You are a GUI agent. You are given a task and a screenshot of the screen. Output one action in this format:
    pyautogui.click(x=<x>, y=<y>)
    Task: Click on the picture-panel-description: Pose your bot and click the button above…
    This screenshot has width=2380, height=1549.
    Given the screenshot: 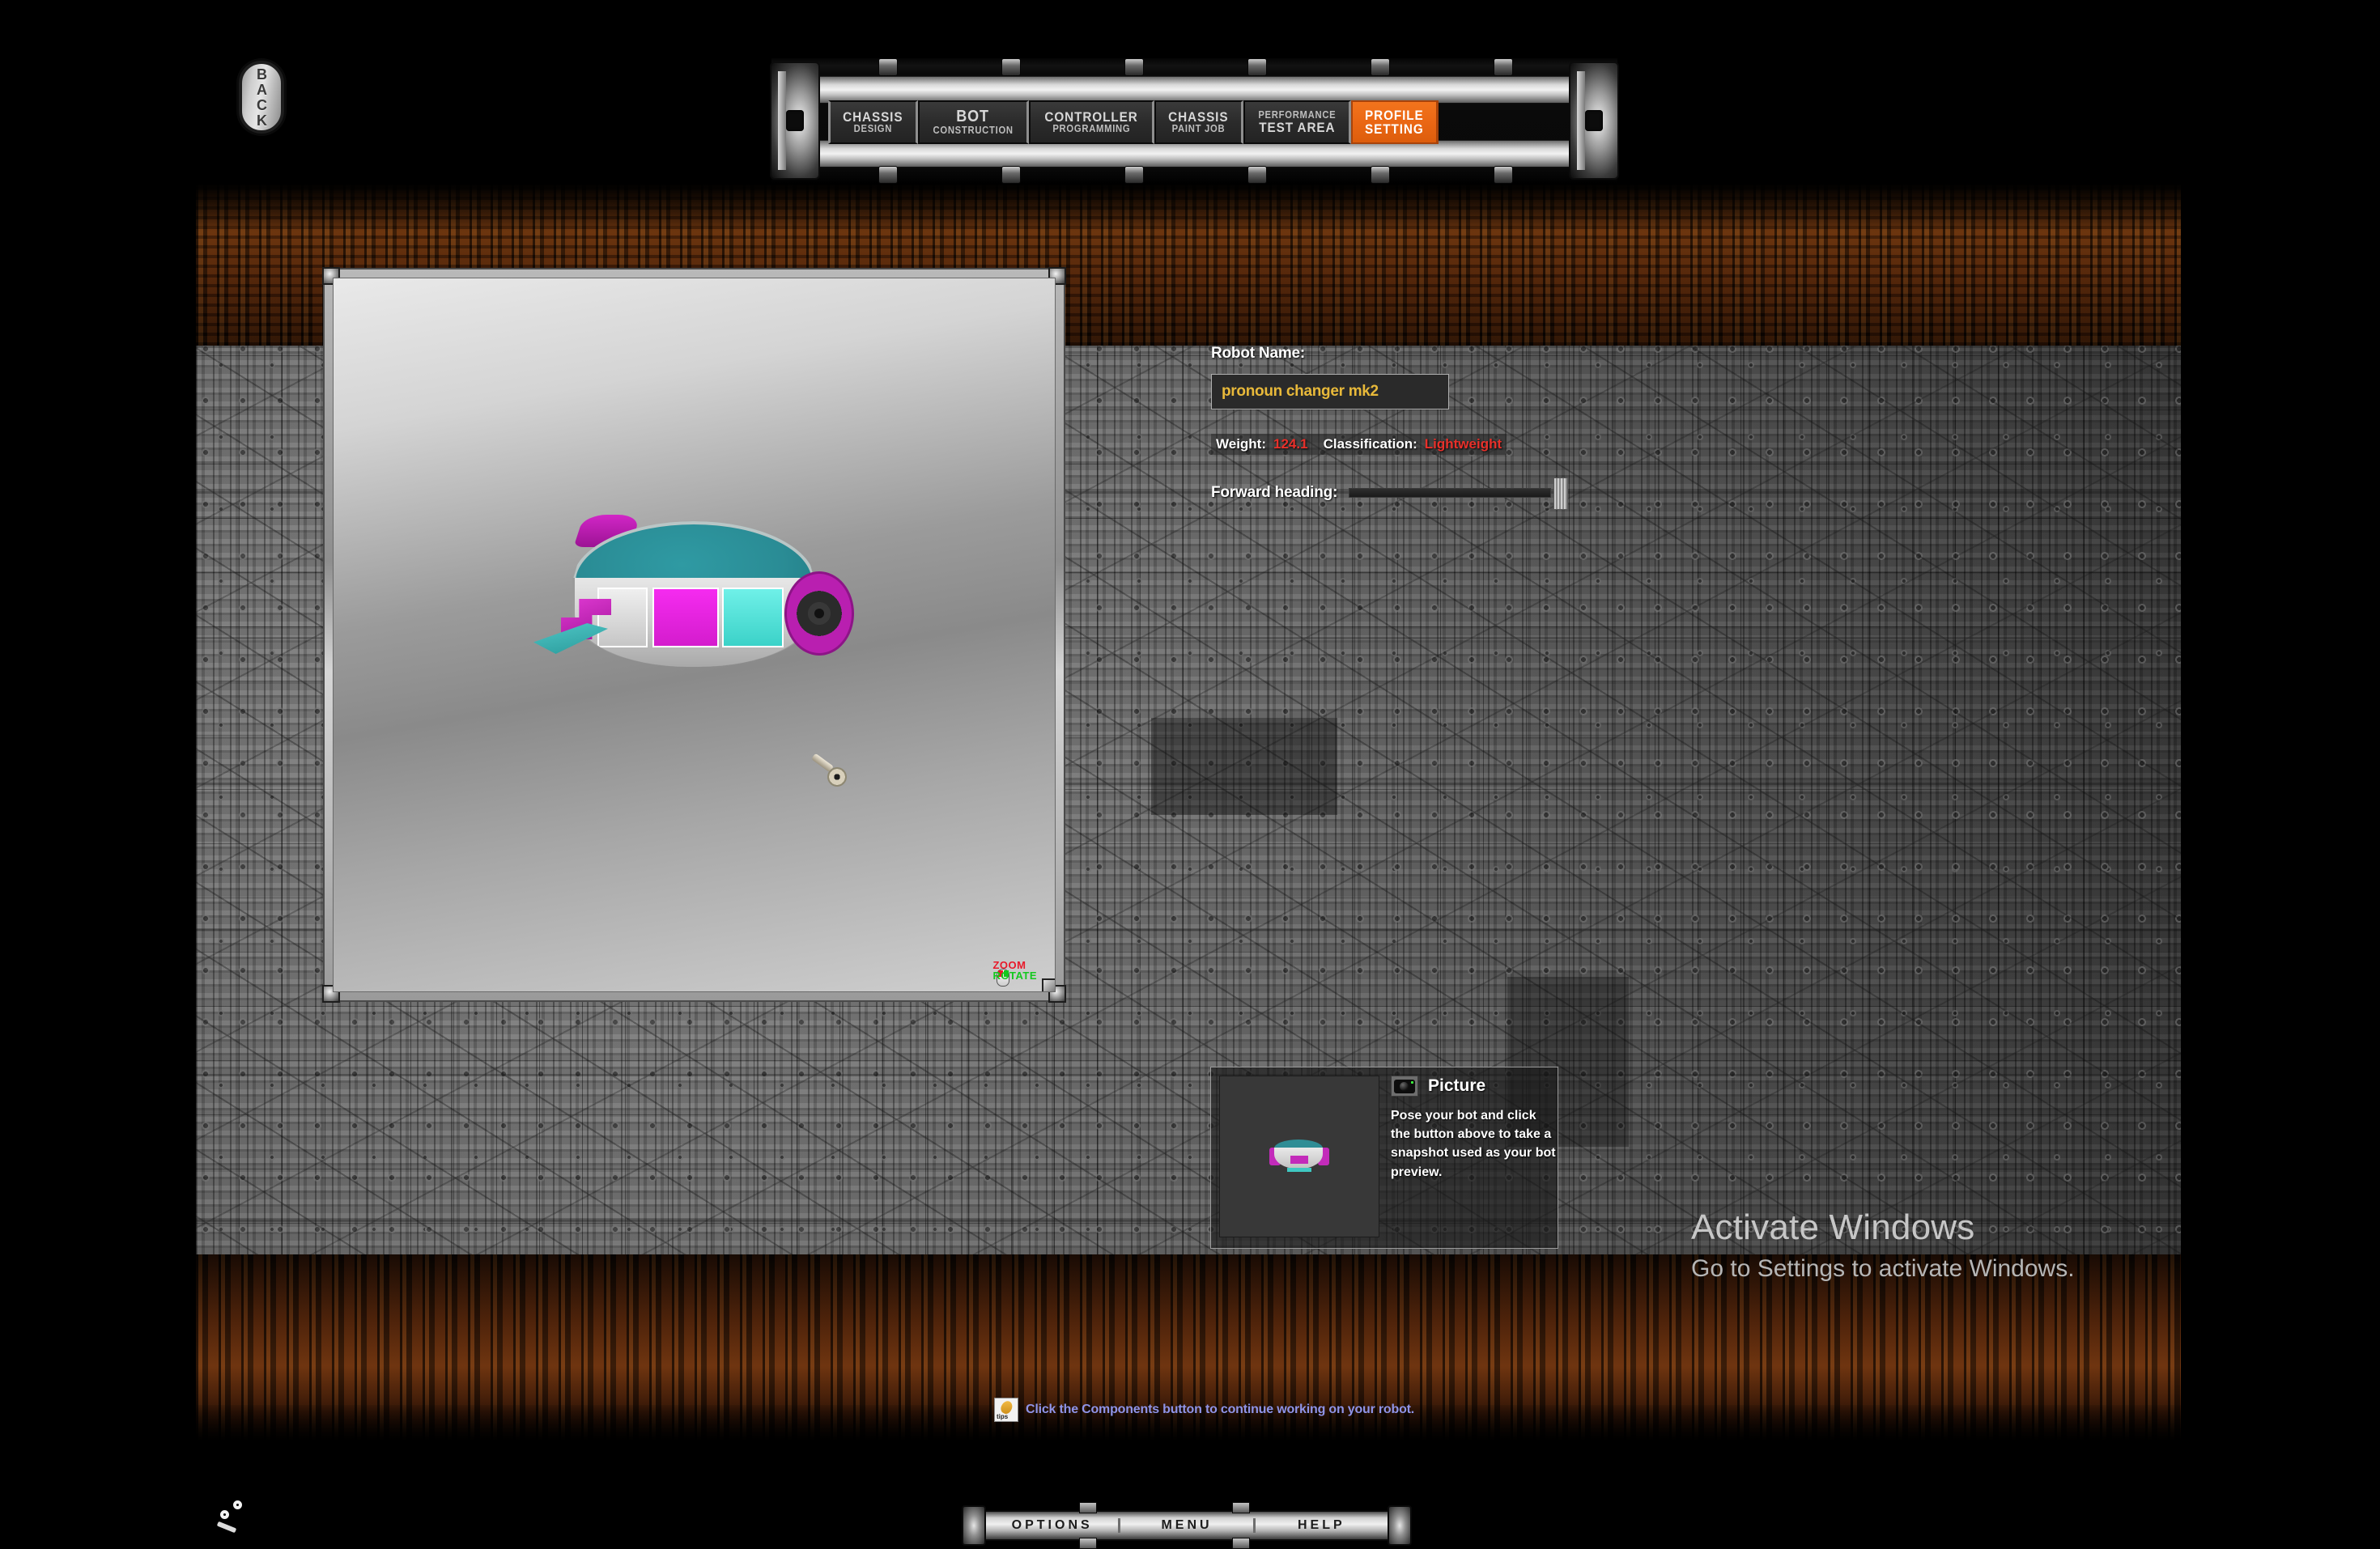 What is the action you would take?
    pyautogui.click(x=1473, y=1144)
    